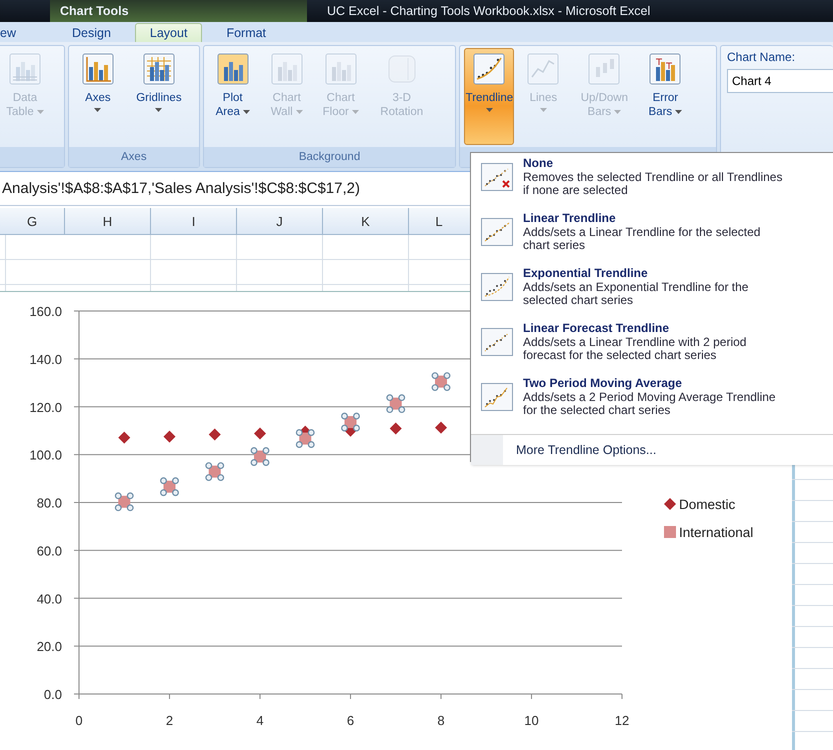 This screenshot has width=833, height=750. Describe the element at coordinates (49, 646) in the screenshot. I see `axis-tick-label: 20.0` at that location.